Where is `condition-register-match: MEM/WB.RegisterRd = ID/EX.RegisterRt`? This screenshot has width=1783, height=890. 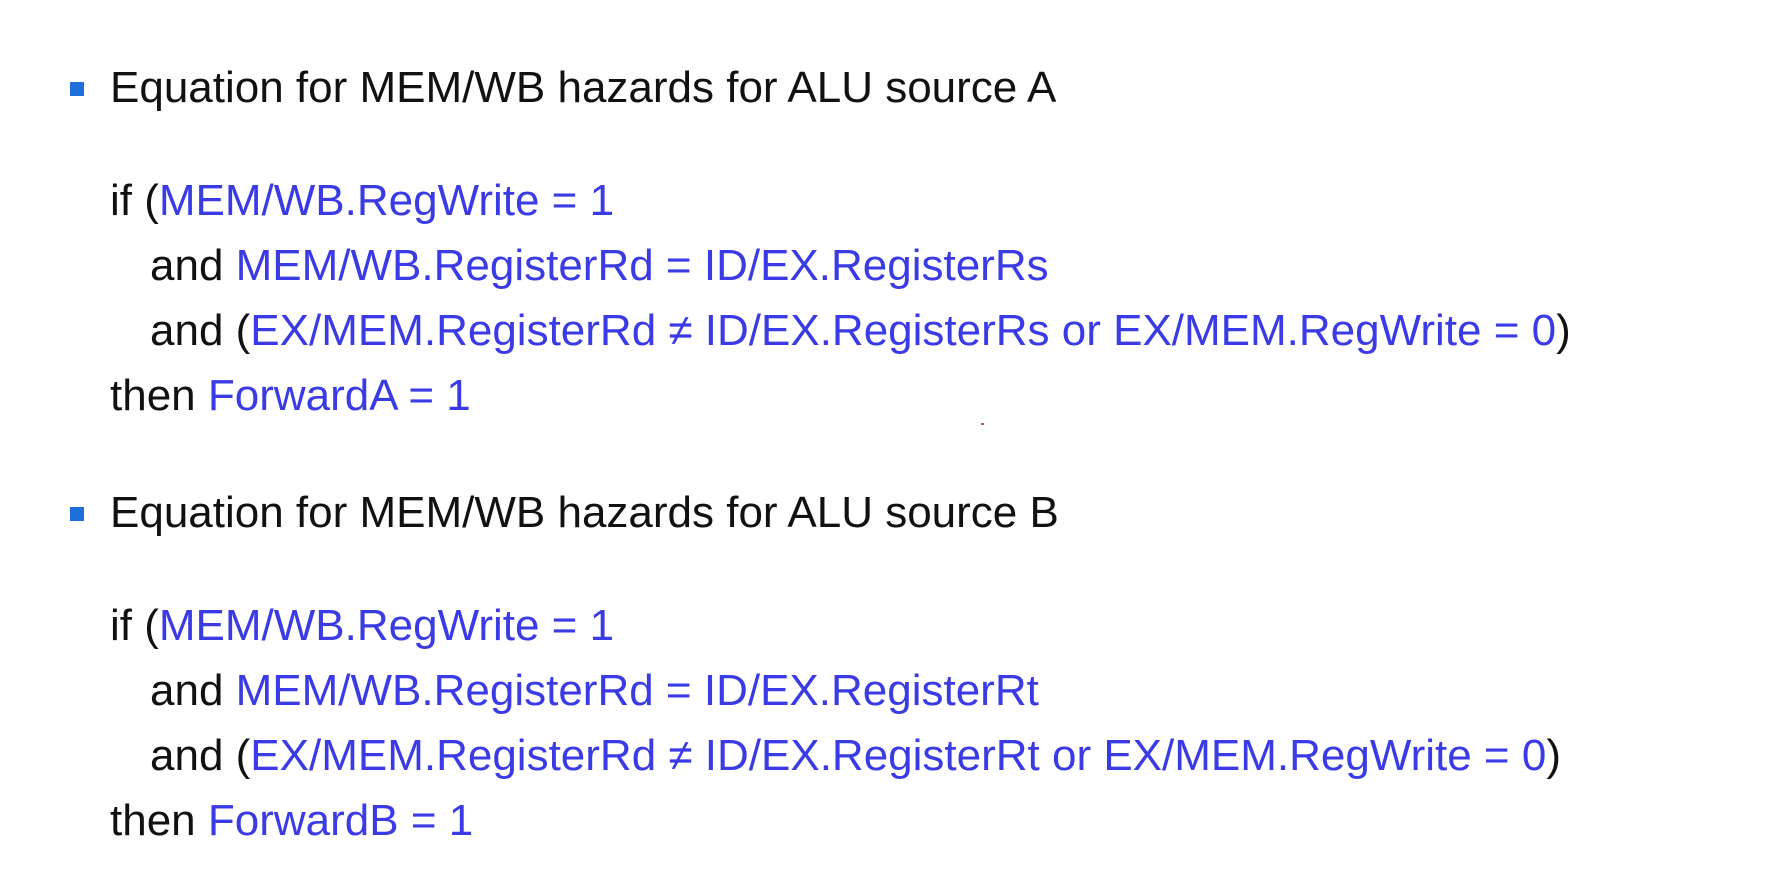 condition-register-match: MEM/WB.RegisterRd = ID/EX.RegisterRt is located at coordinates (637, 690).